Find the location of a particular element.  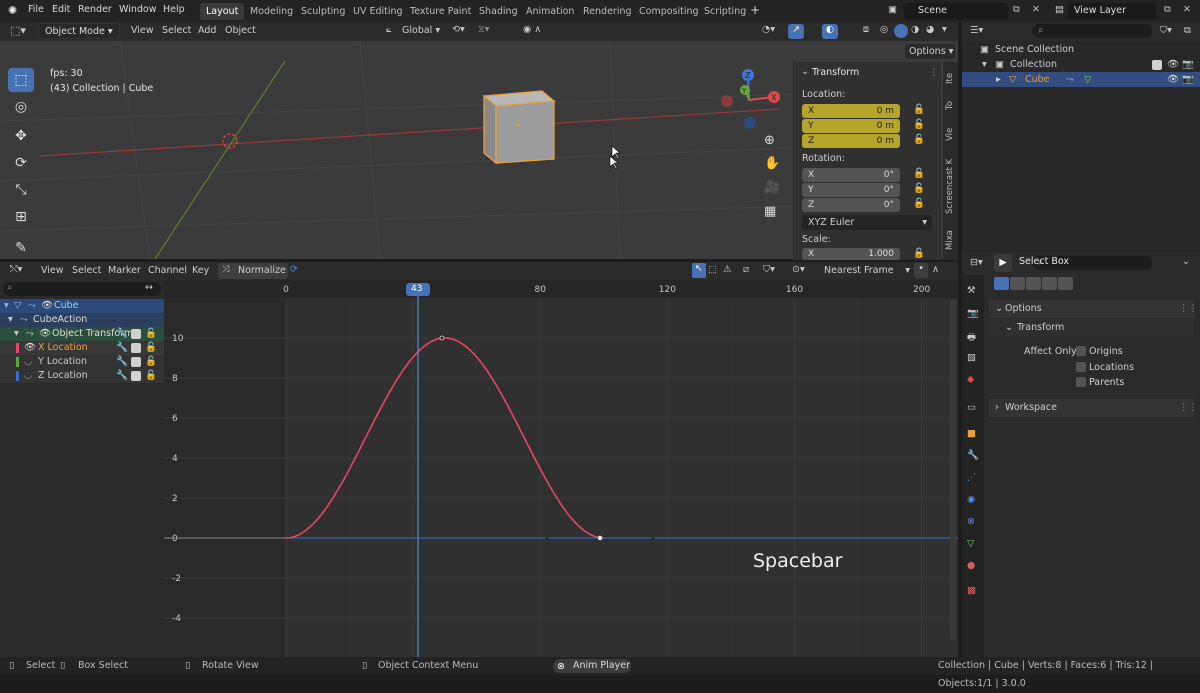

rotation-x-field: X 0° is located at coordinates (851, 175).